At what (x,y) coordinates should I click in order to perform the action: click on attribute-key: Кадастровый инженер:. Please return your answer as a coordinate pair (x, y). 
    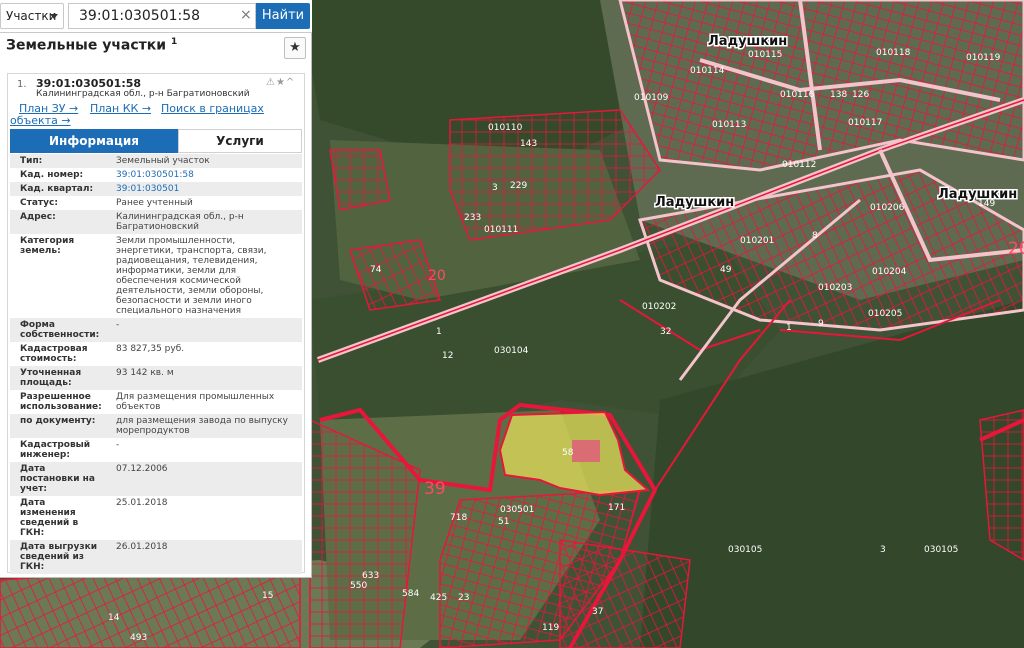
    Looking at the image, I should click on (66, 450).